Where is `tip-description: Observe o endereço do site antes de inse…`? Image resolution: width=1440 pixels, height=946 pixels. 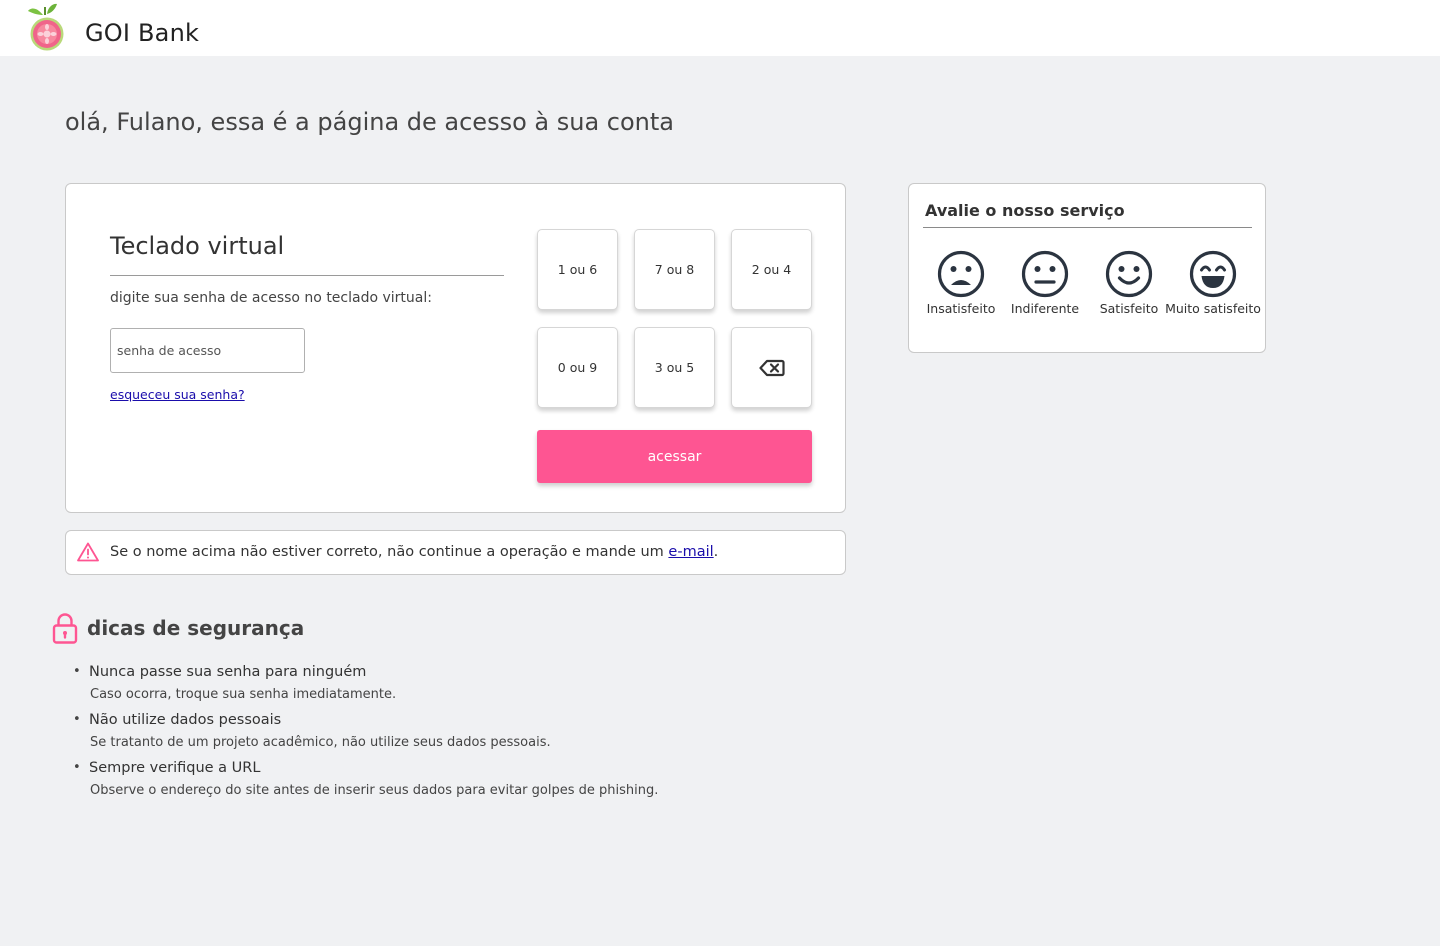 tip-description: Observe o endereço do site antes de inse… is located at coordinates (374, 790).